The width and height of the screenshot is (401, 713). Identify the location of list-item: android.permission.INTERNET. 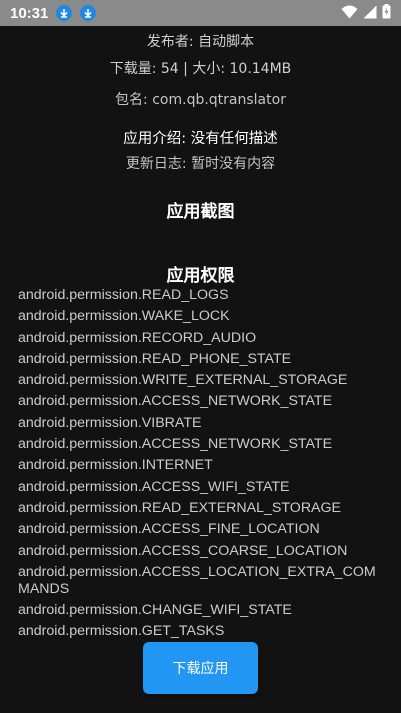
(115, 465).